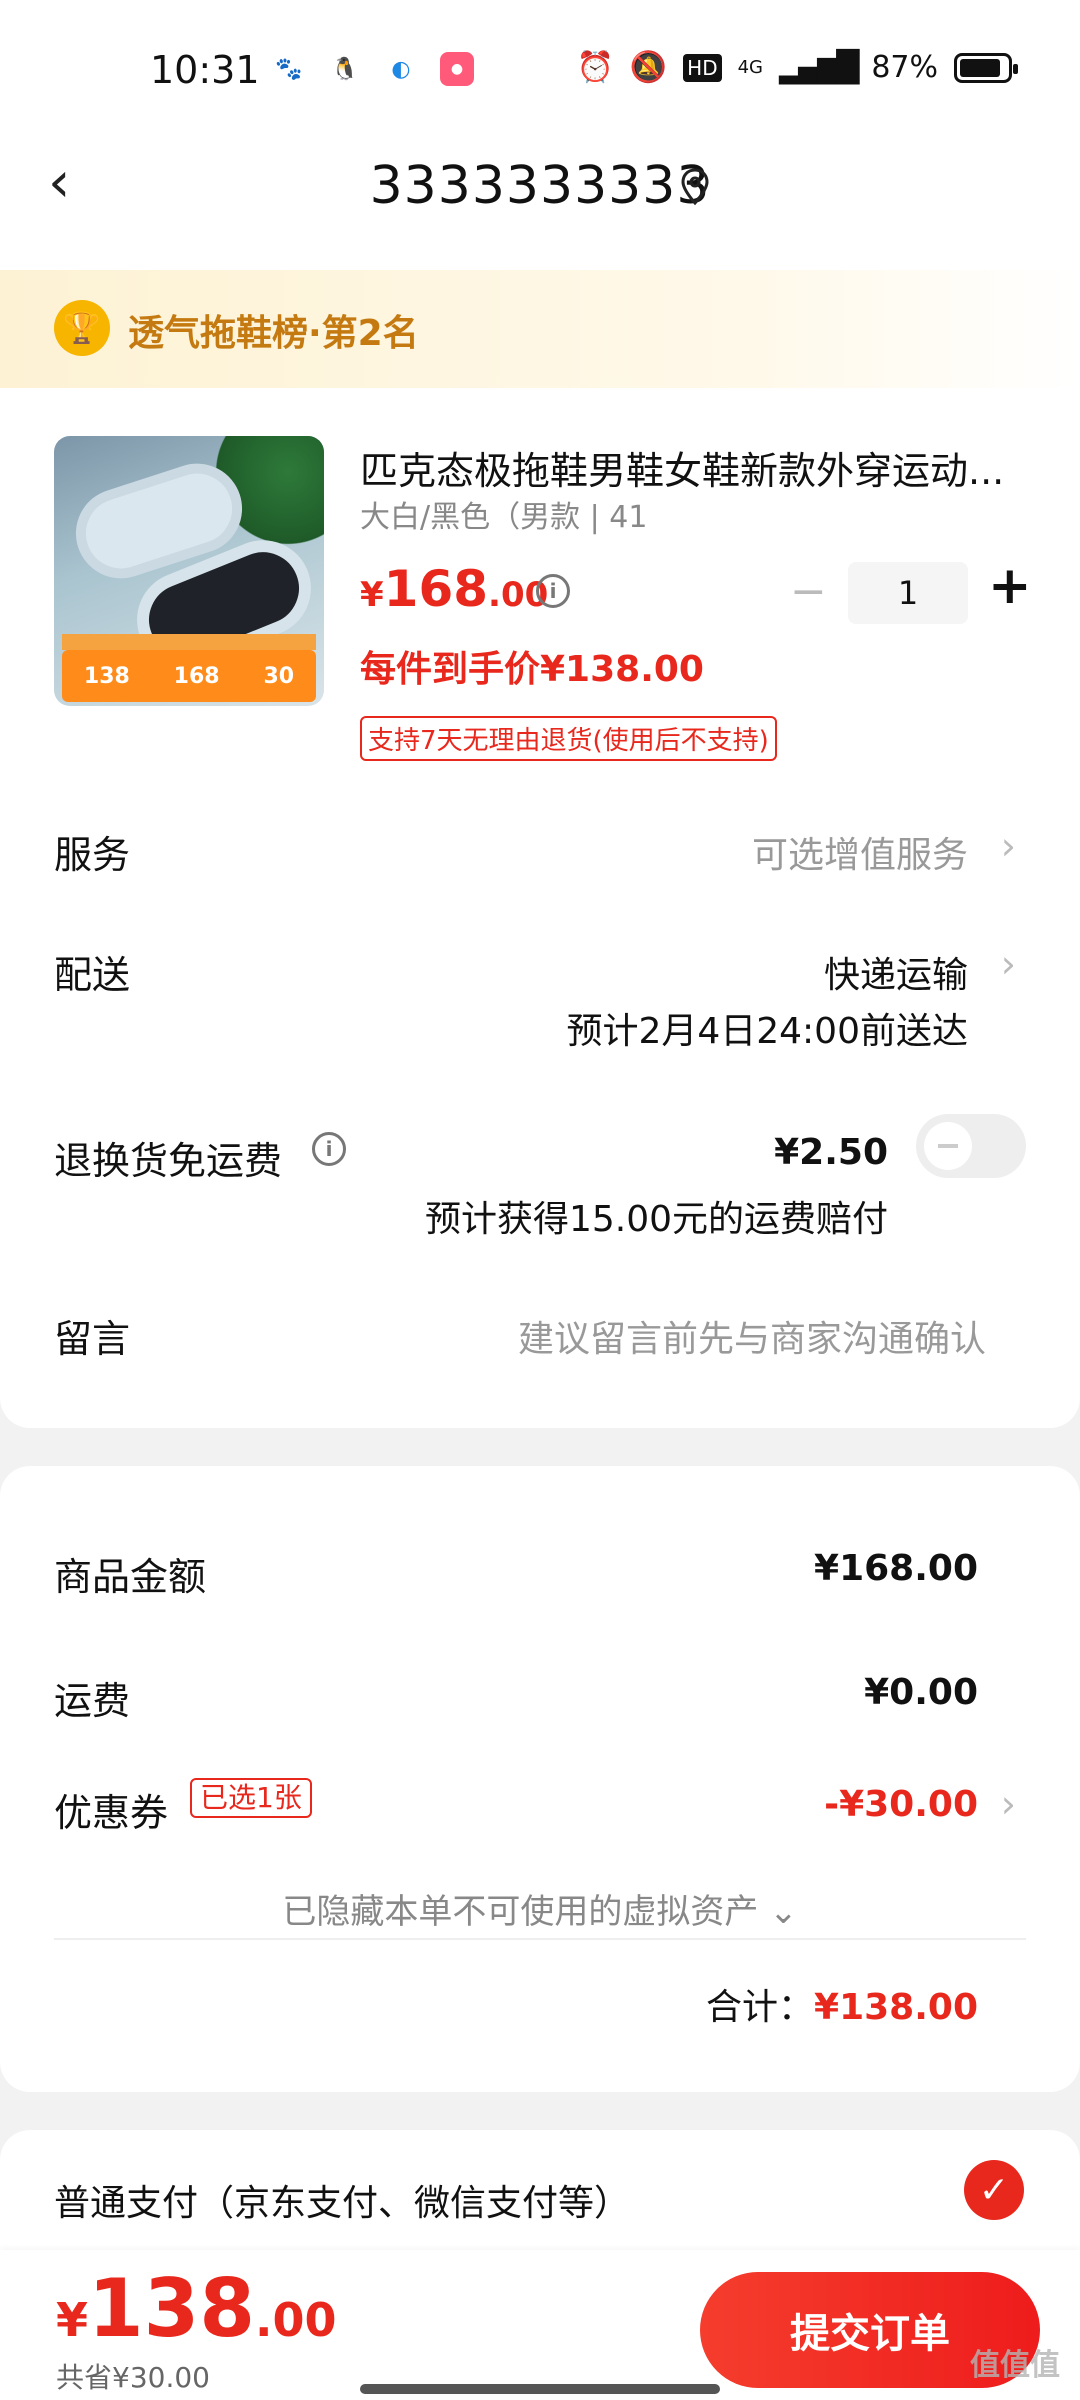  What do you see at coordinates (92, 1701) in the screenshot?
I see `shipping-label: 运费` at bounding box center [92, 1701].